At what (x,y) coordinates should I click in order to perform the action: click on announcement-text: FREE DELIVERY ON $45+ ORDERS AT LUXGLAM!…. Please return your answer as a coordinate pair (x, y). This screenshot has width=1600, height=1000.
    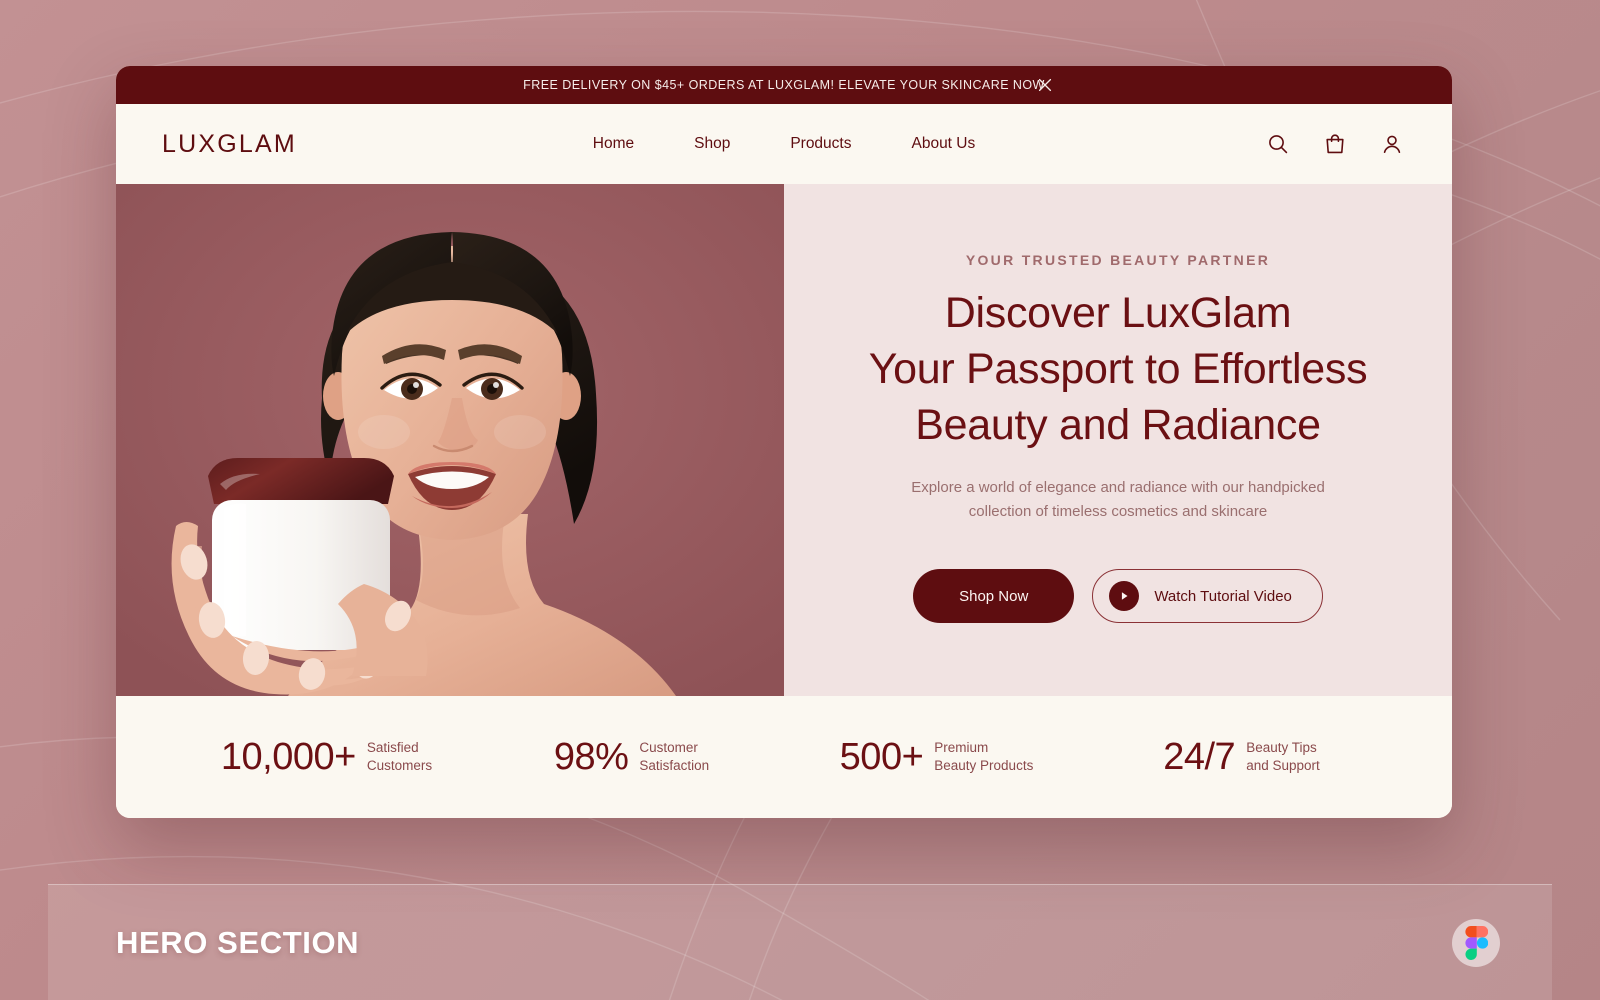
    Looking at the image, I should click on (784, 85).